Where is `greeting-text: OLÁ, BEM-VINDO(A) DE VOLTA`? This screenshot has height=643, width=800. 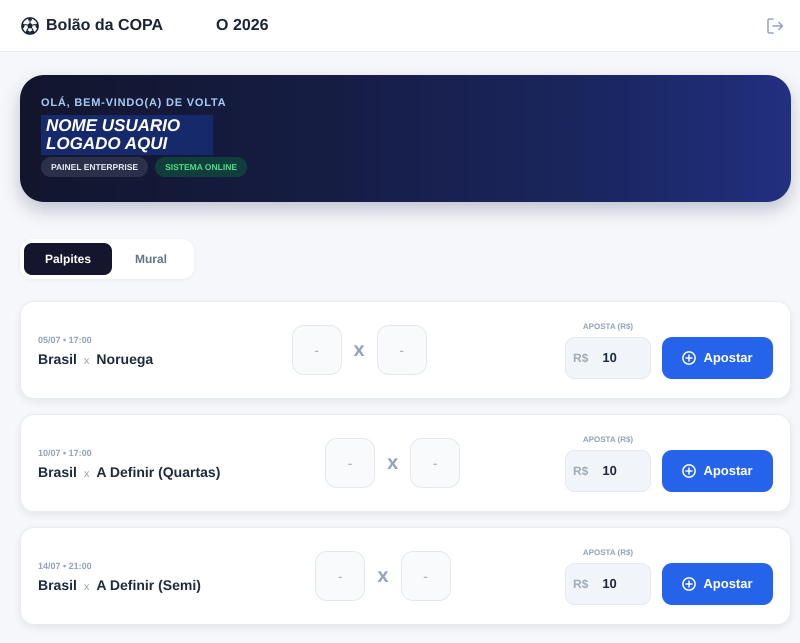 greeting-text: OLÁ, BEM-VINDO(A) DE VOLTA is located at coordinates (133, 103).